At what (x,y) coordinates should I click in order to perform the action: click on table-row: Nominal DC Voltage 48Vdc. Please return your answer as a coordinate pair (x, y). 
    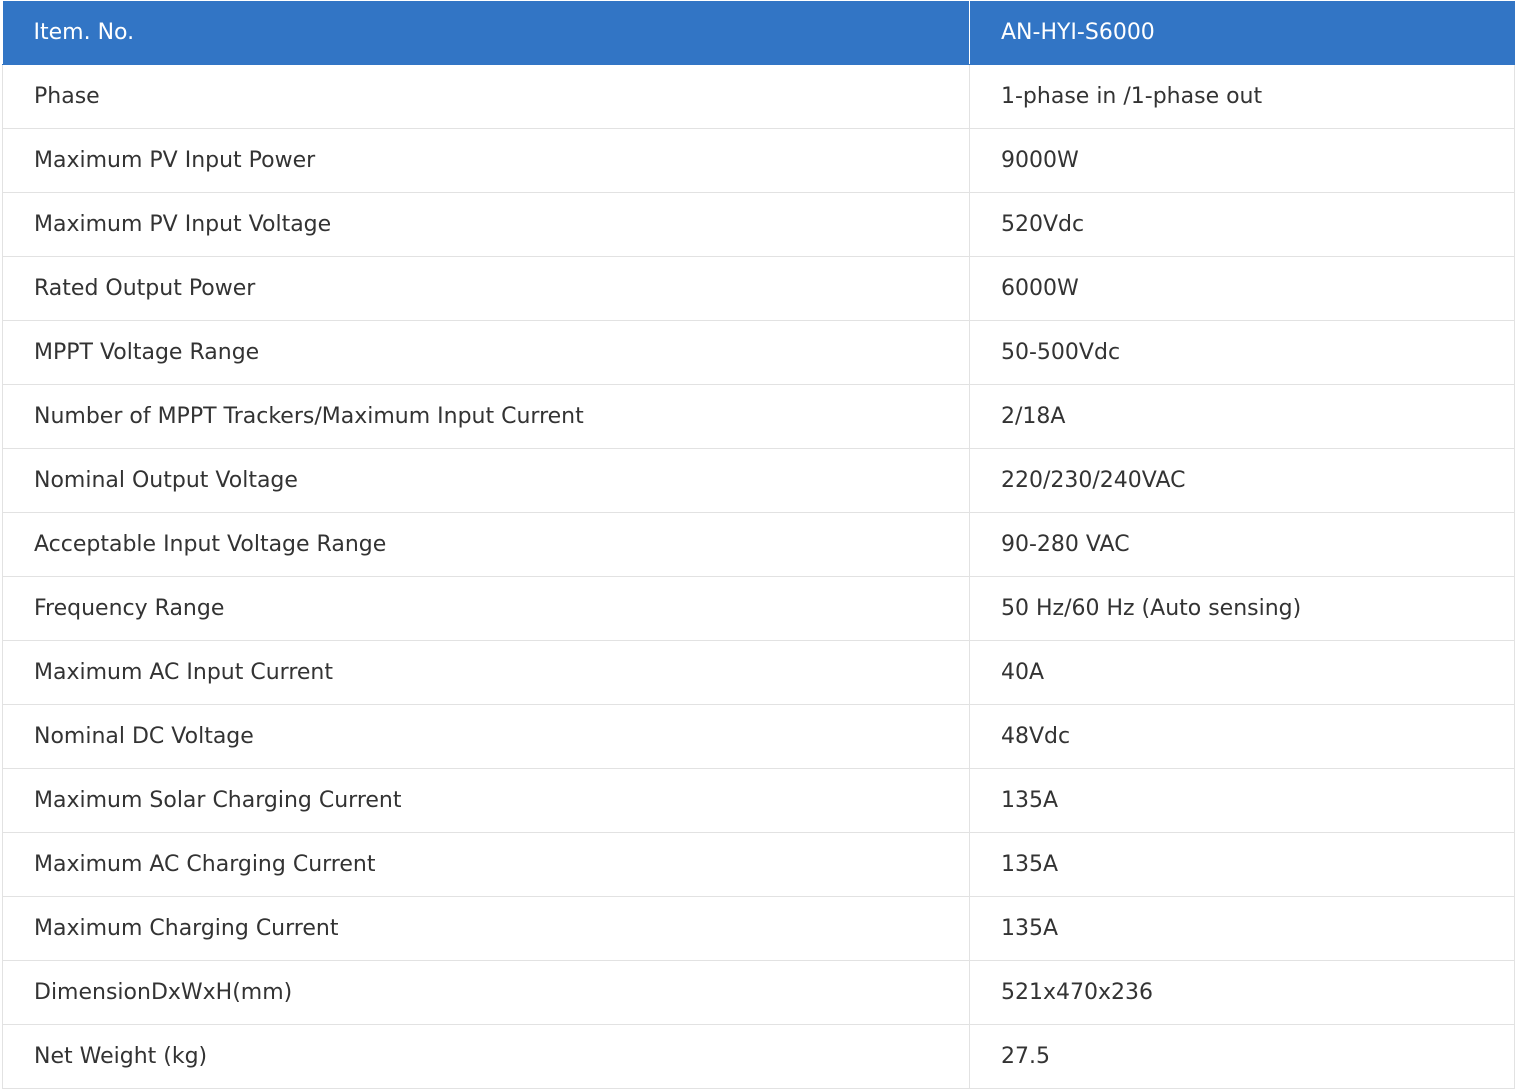
    Looking at the image, I should click on (758, 736).